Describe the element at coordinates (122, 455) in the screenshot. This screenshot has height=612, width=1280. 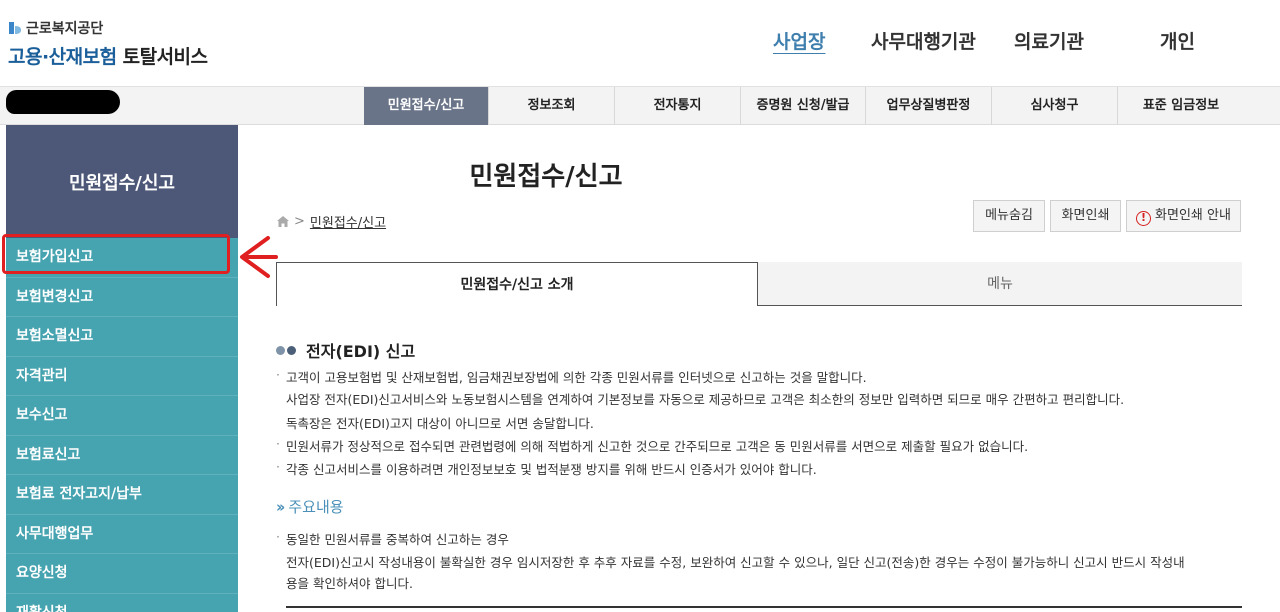
I see `sidebar-item-premium-report: 보험료신고` at that location.